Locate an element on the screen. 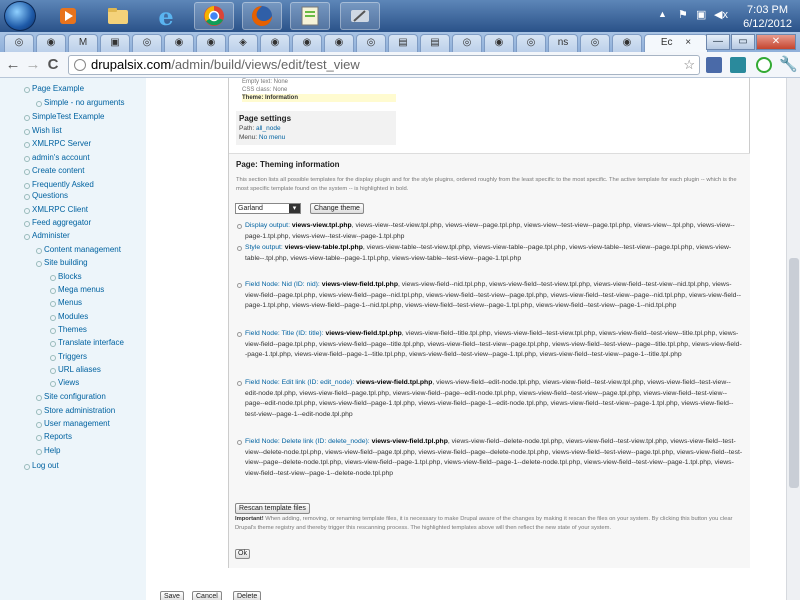 Image resolution: width=800 pixels, height=600 pixels. sidebar-item-help: Help is located at coordinates (47, 450).